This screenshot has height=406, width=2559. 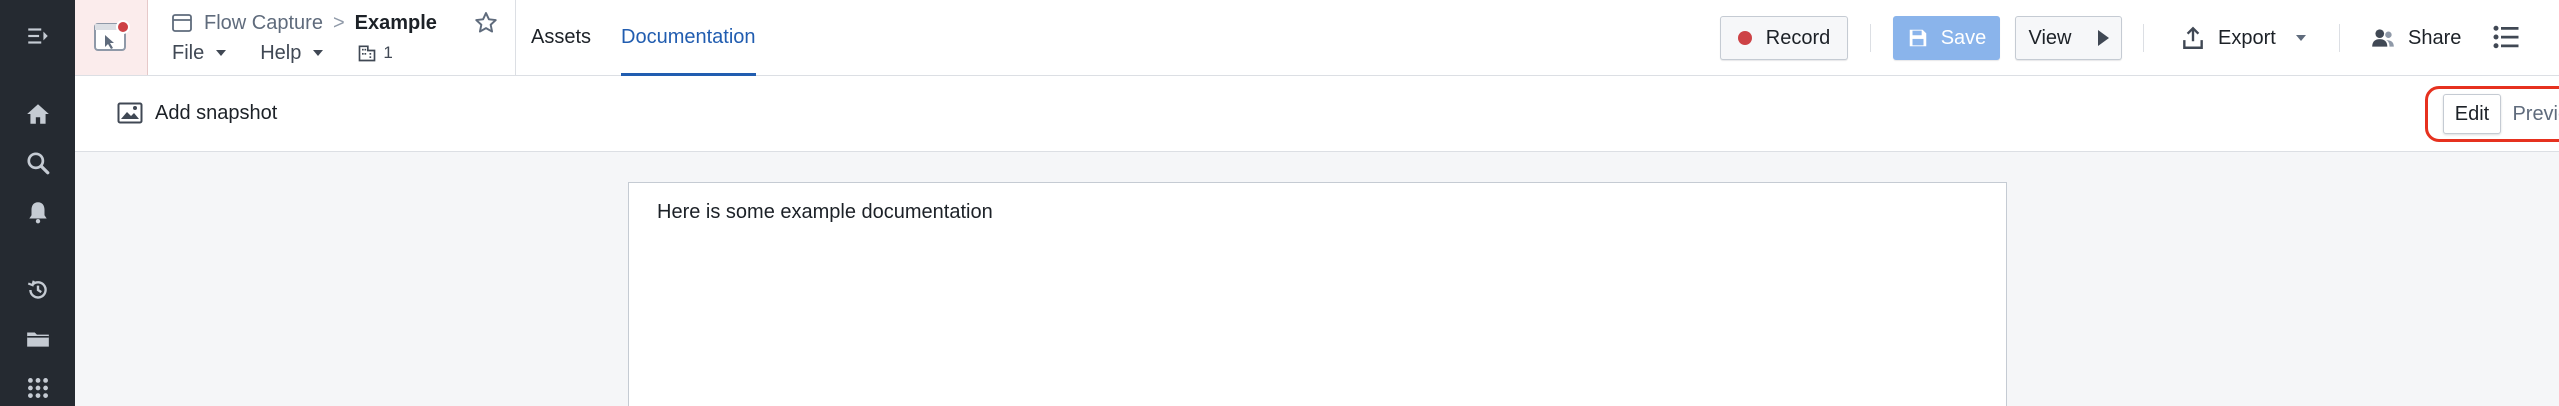 I want to click on tab-bar: Assets Documentation, so click(x=658, y=38).